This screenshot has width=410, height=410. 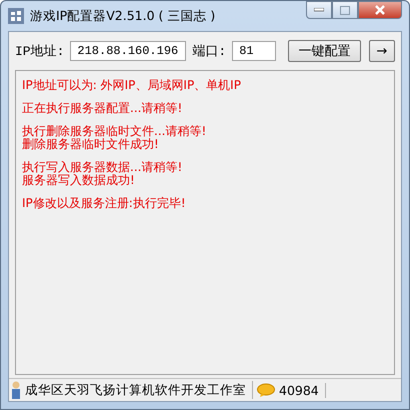 What do you see at coordinates (381, 51) in the screenshot?
I see `arrow-button: →` at bounding box center [381, 51].